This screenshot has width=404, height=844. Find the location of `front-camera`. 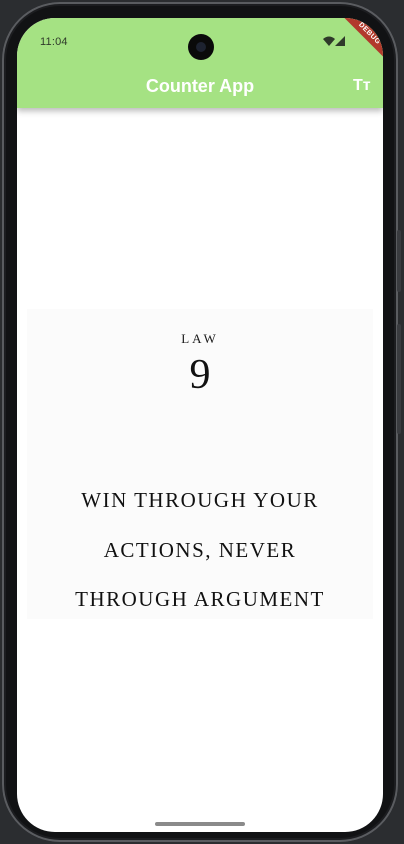

front-camera is located at coordinates (201, 47).